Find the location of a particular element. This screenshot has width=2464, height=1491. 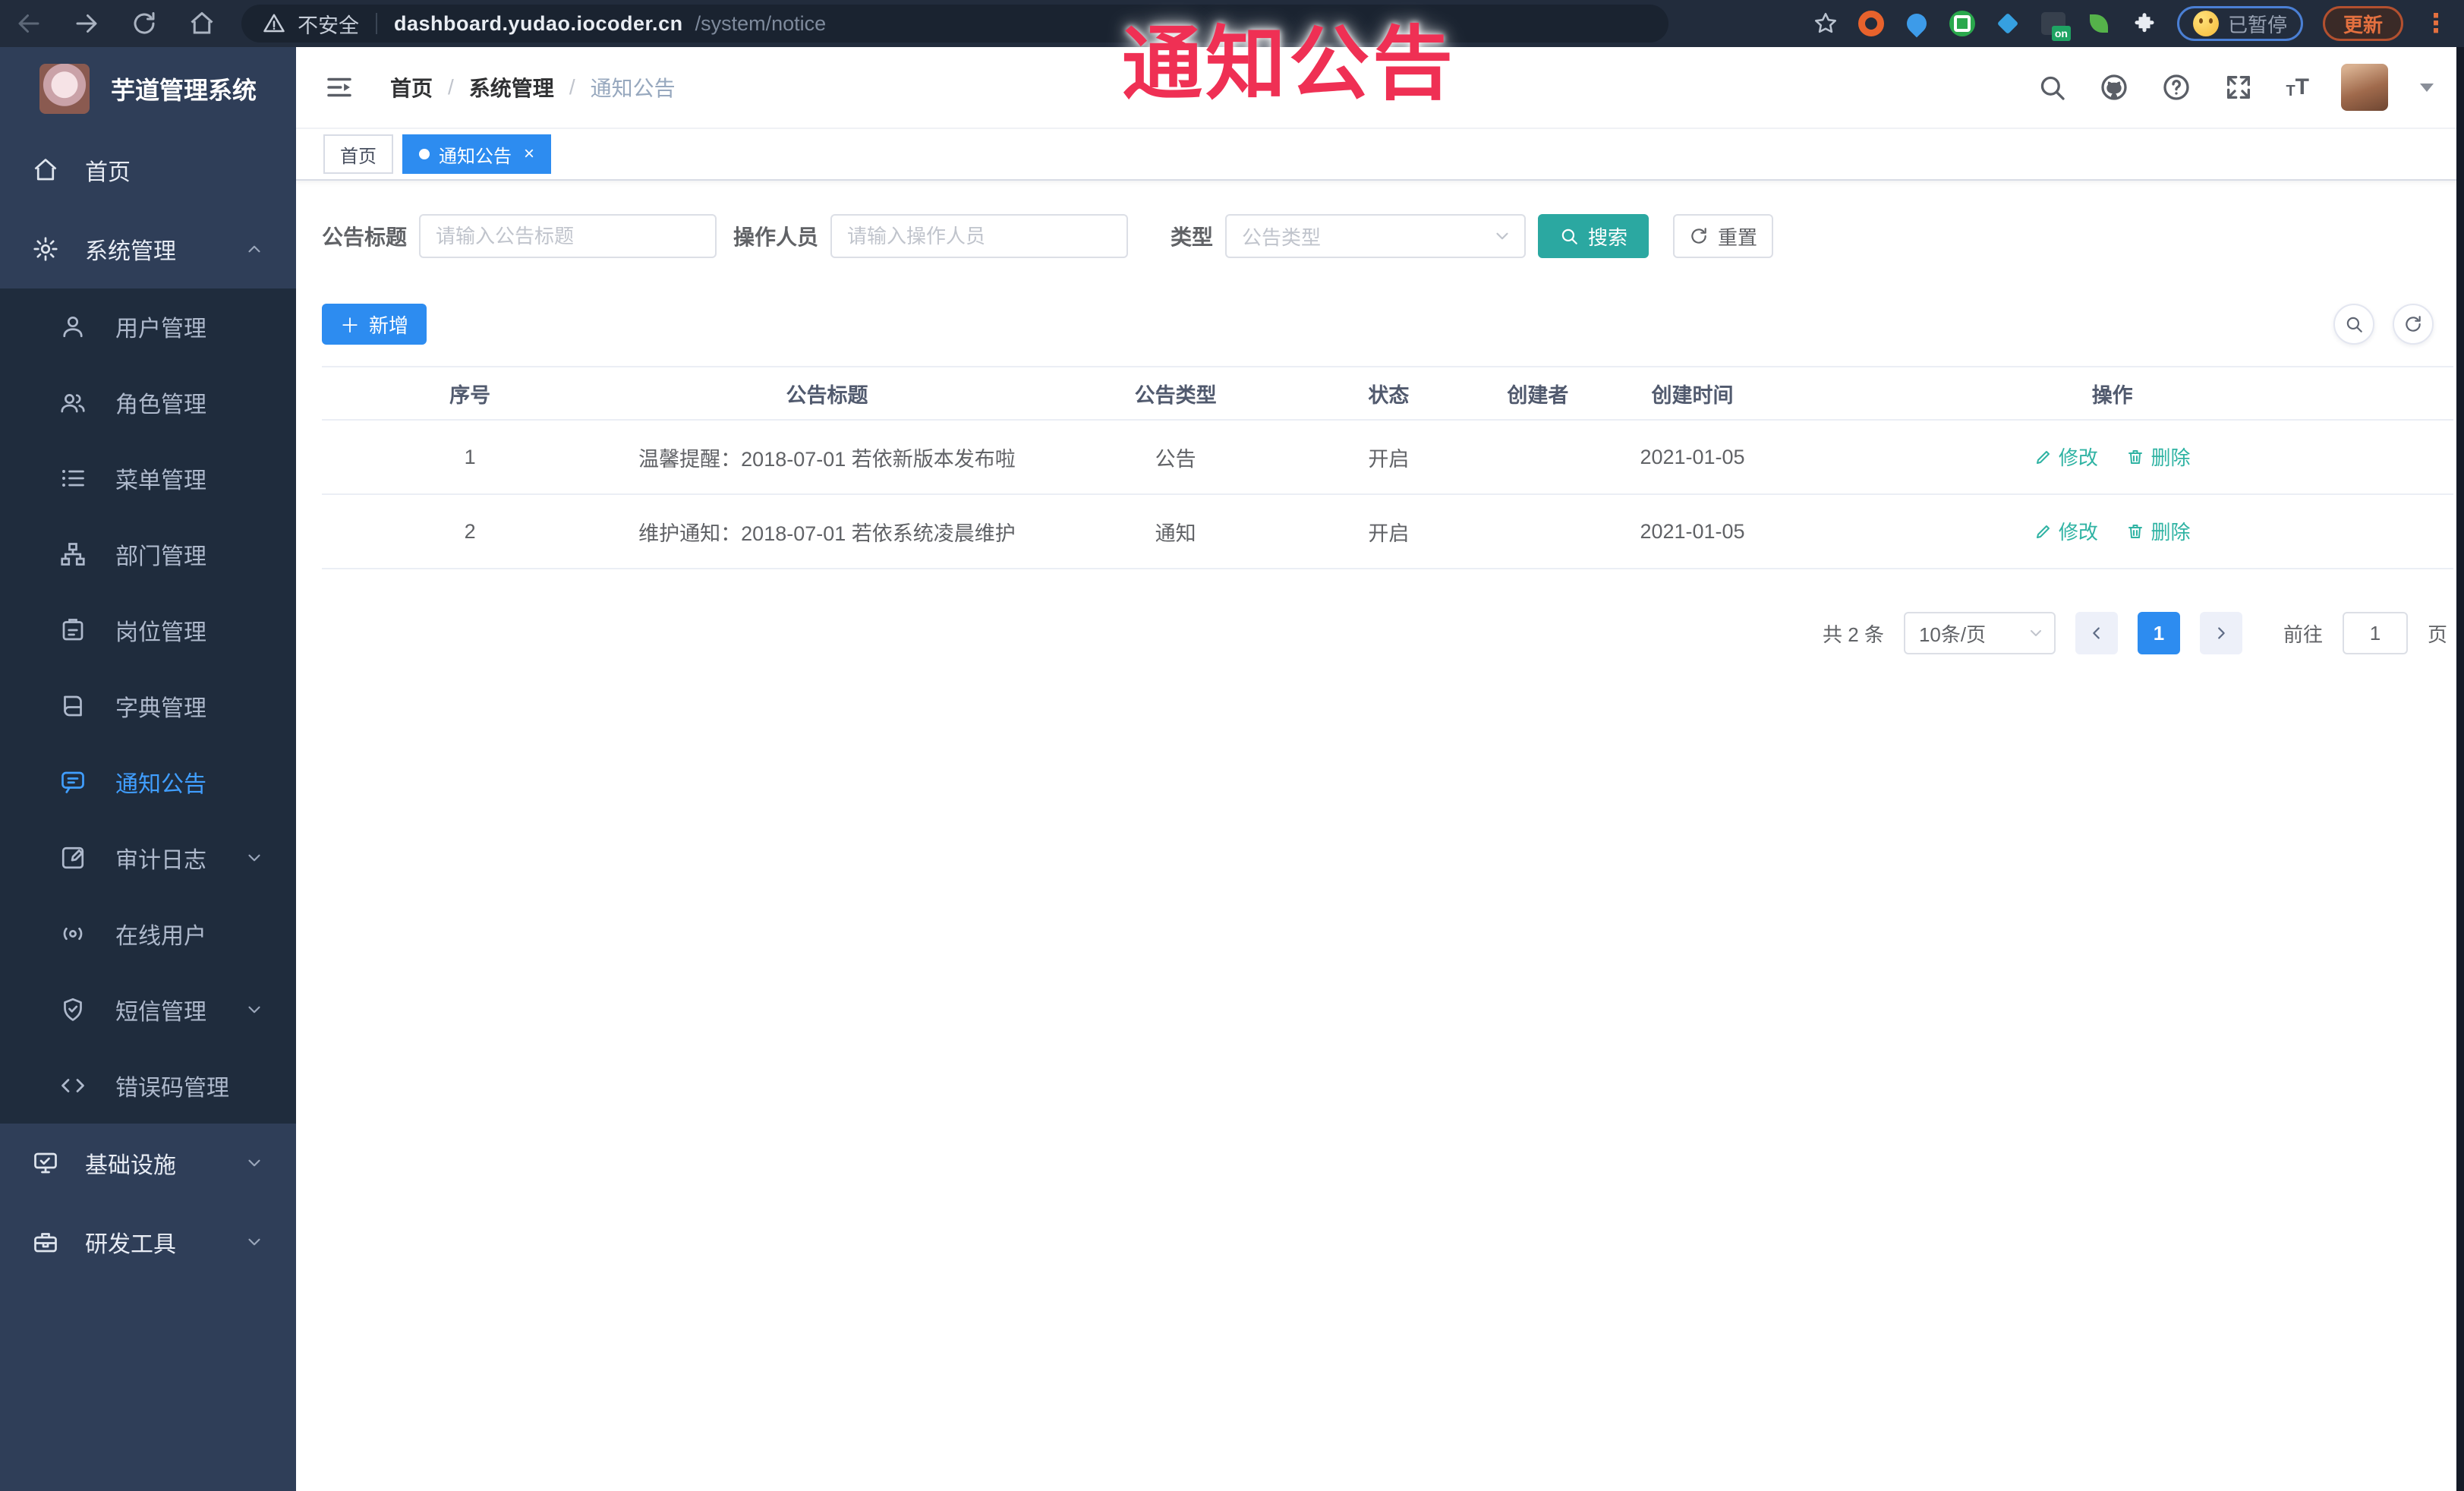

cell-created-at: 2021-01-05 is located at coordinates (1692, 458).